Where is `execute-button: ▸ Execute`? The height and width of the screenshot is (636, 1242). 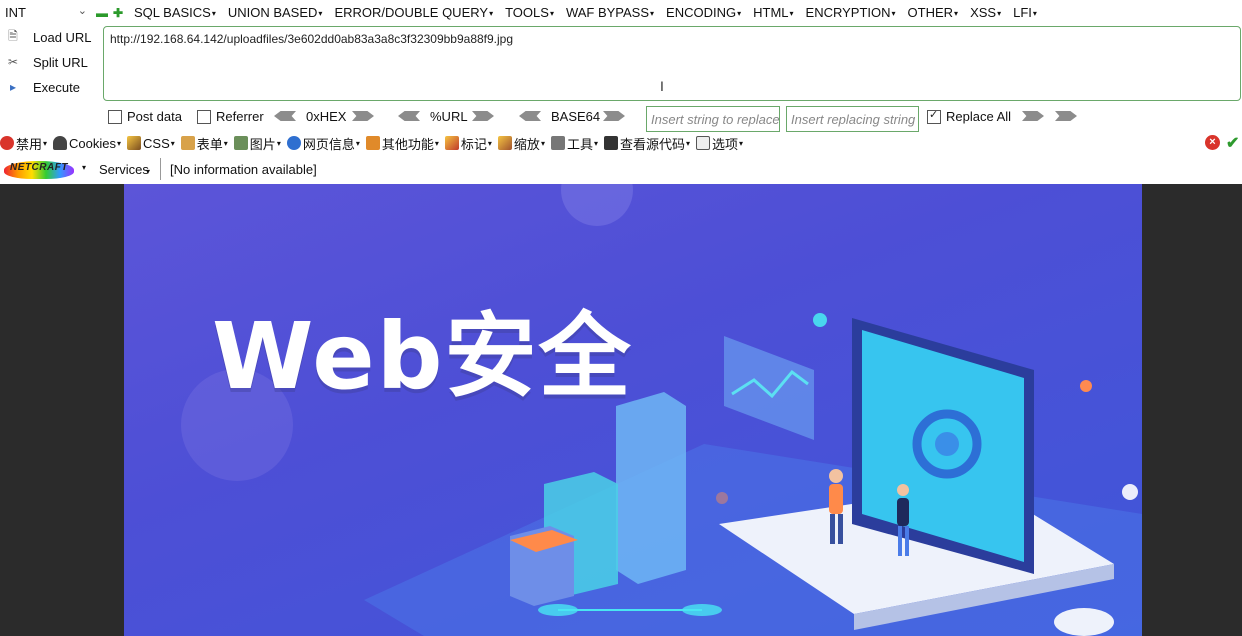
execute-button: ▸ Execute is located at coordinates (40, 87).